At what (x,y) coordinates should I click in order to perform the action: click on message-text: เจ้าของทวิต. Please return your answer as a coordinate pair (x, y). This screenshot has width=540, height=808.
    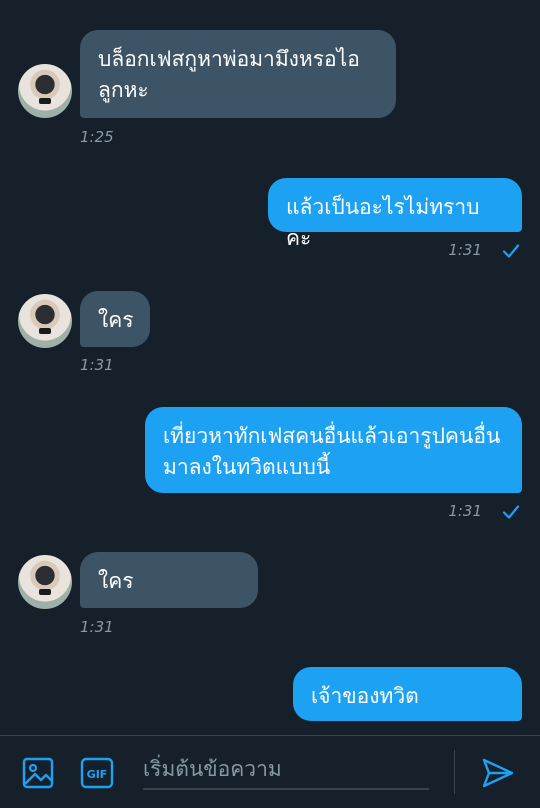
    Looking at the image, I should click on (365, 696).